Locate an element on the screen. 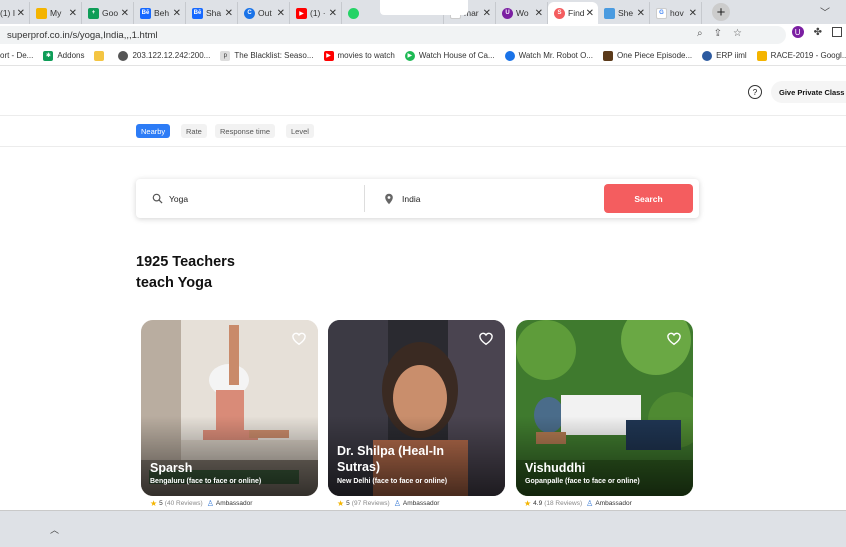  bookmark-item: ✱ Addons is located at coordinates (63, 55).